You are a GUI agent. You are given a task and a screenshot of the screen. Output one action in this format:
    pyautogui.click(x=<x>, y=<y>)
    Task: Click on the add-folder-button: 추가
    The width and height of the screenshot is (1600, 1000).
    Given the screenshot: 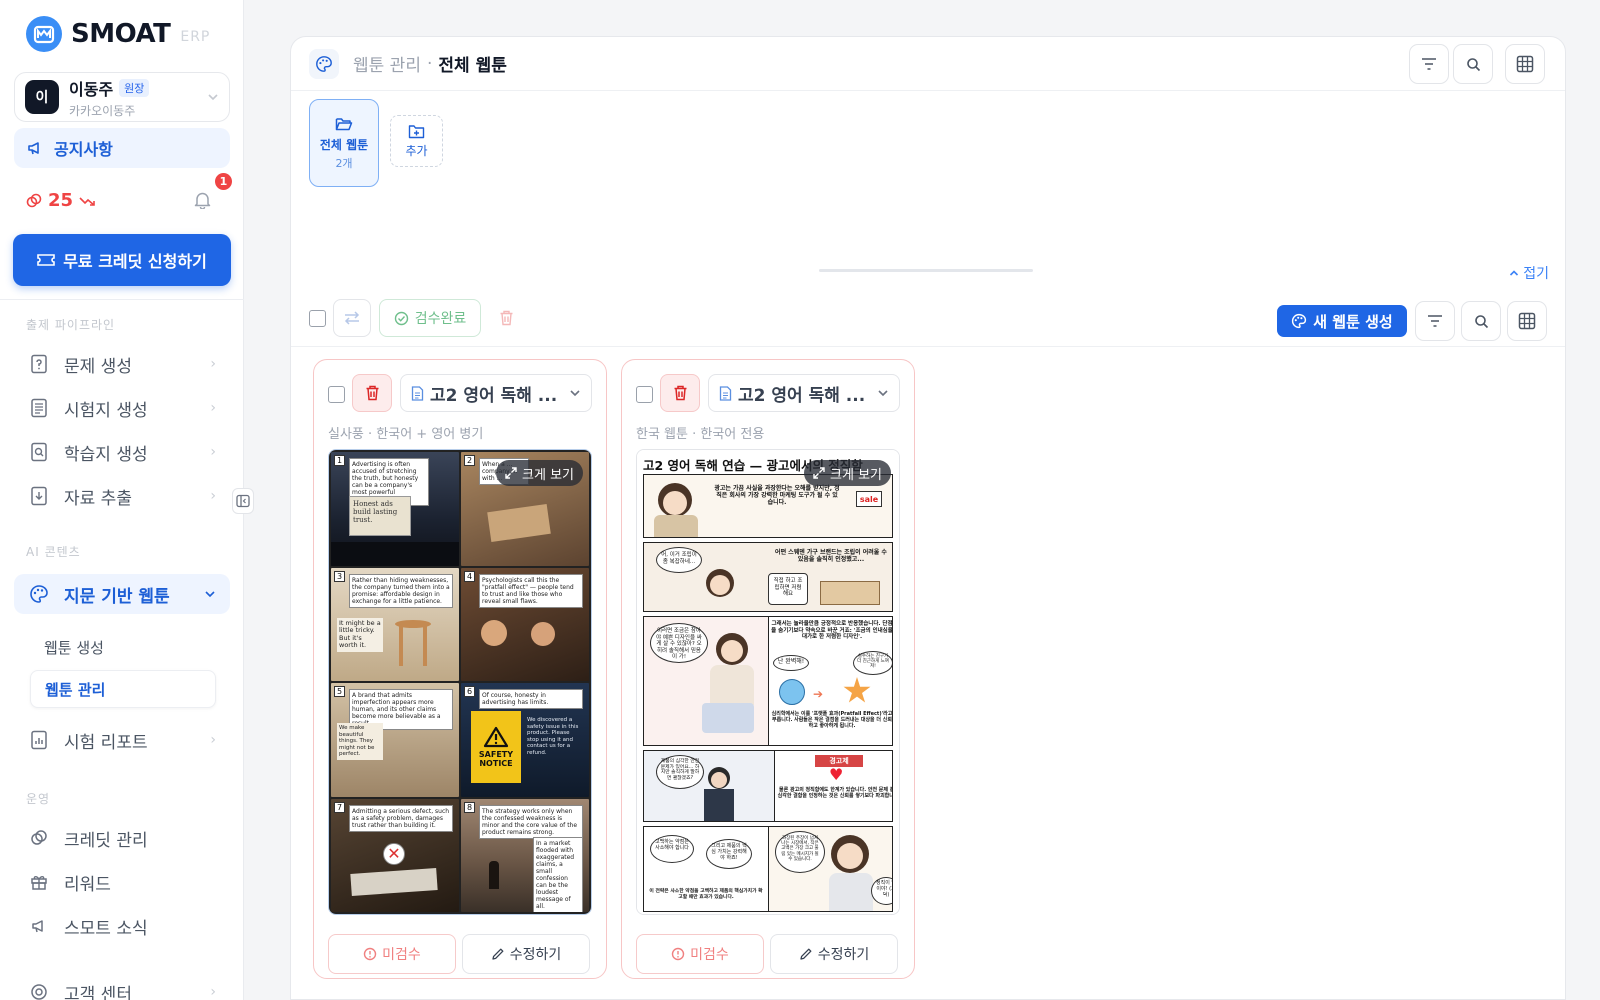 What is the action you would take?
    pyautogui.click(x=416, y=141)
    